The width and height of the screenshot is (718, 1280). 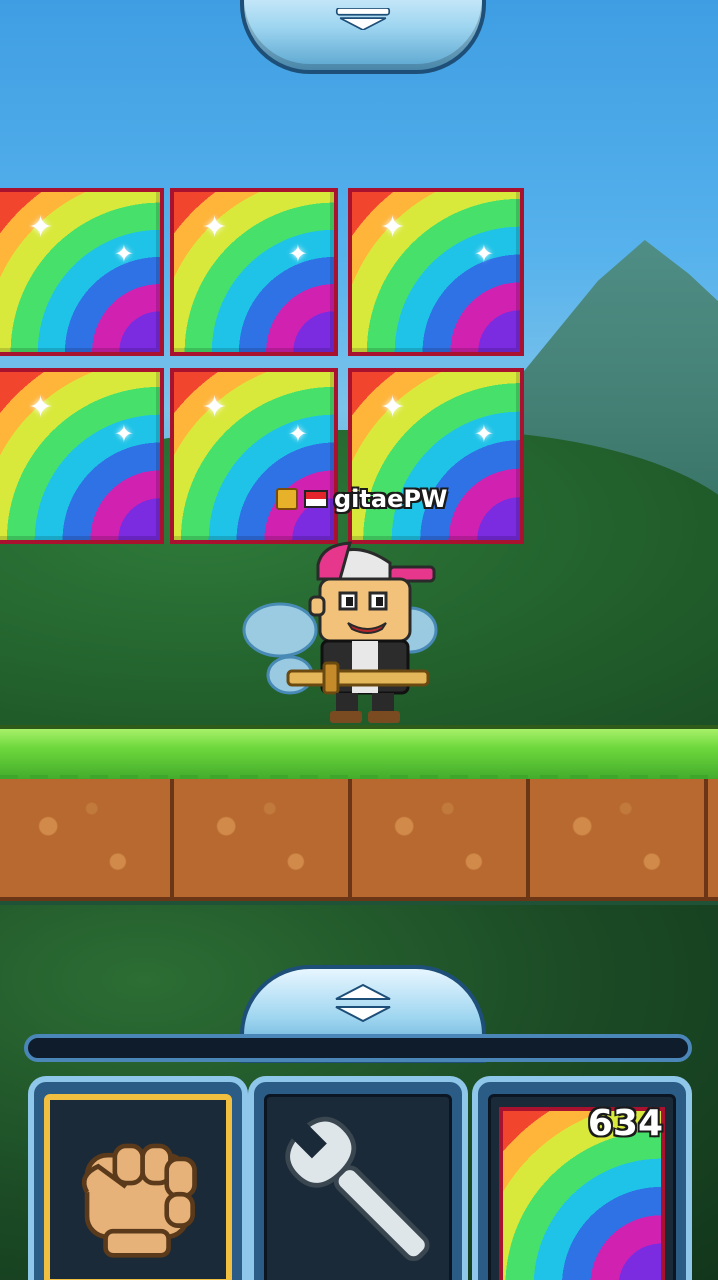 I want to click on indonesia-flag-icon, so click(x=316, y=499).